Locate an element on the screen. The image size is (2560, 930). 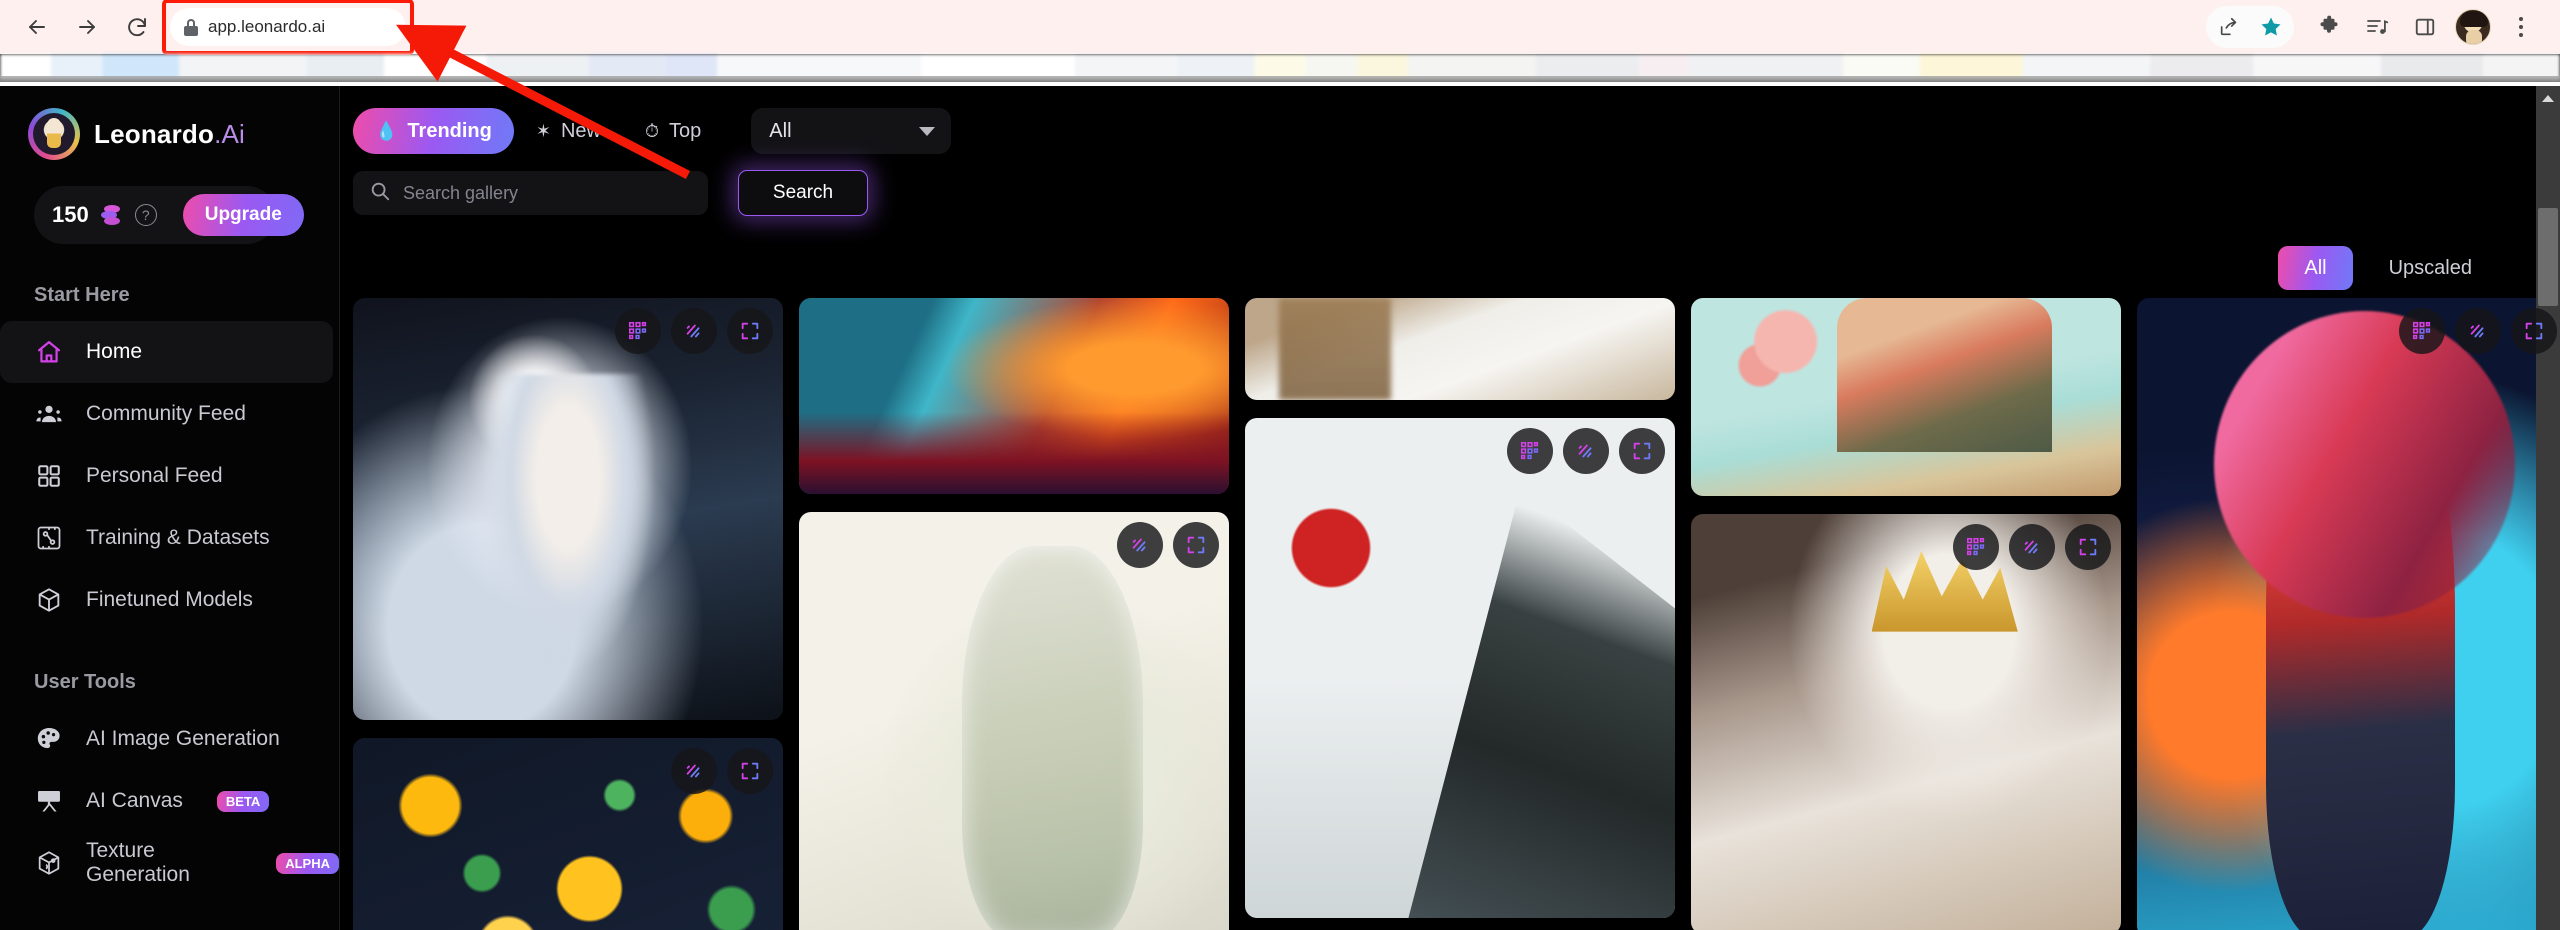
sidebar-item-home: Home is located at coordinates (166, 352).